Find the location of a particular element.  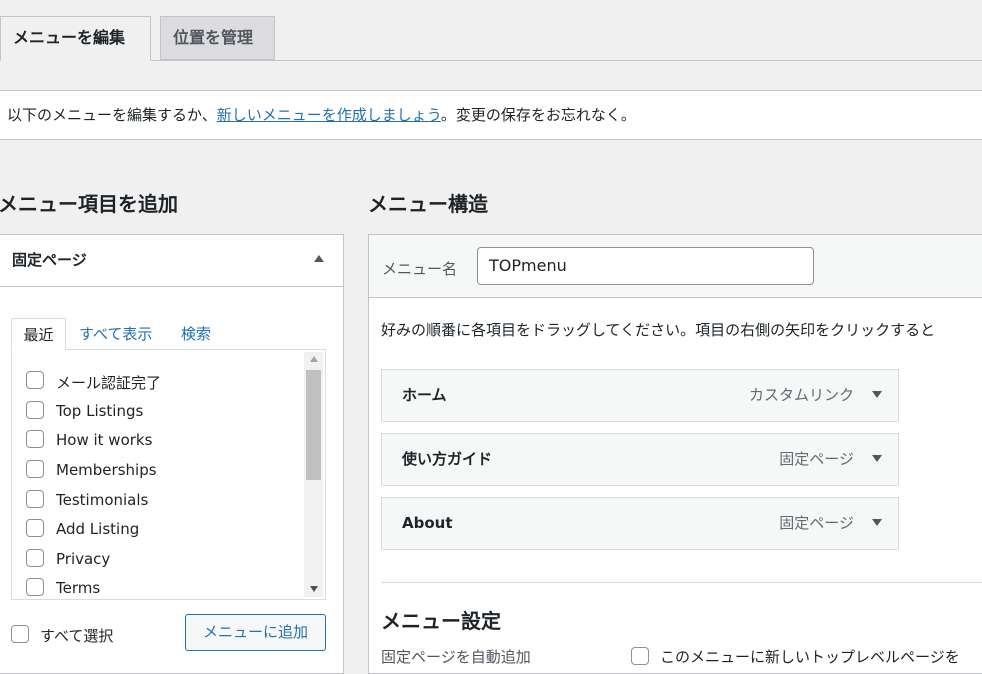

menu-item-type: カスタムリンク is located at coordinates (801, 395).